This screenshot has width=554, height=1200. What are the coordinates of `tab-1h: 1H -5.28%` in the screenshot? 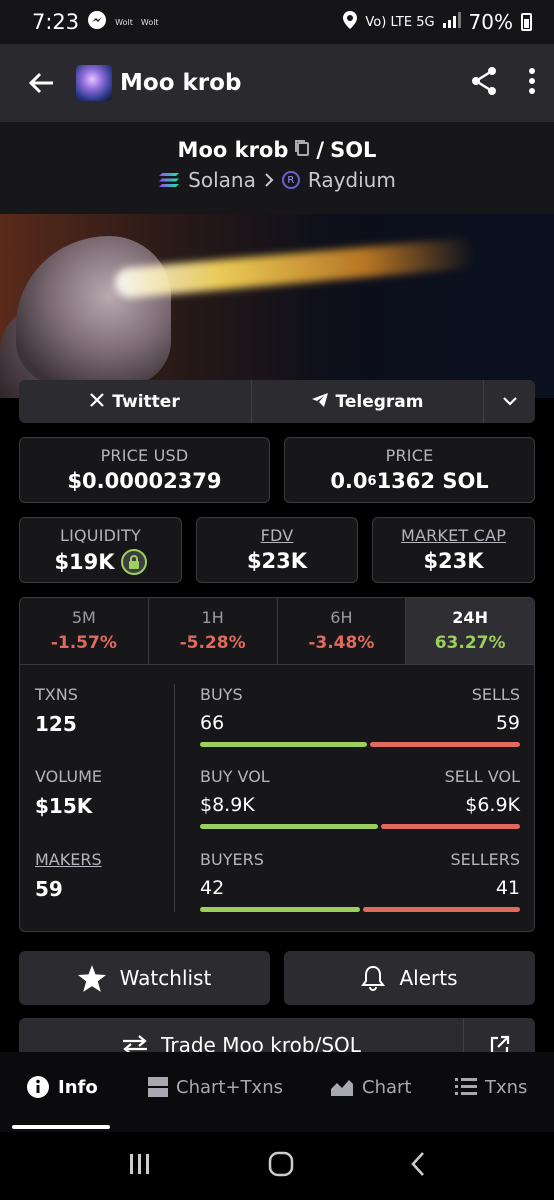 It's located at (213, 631).